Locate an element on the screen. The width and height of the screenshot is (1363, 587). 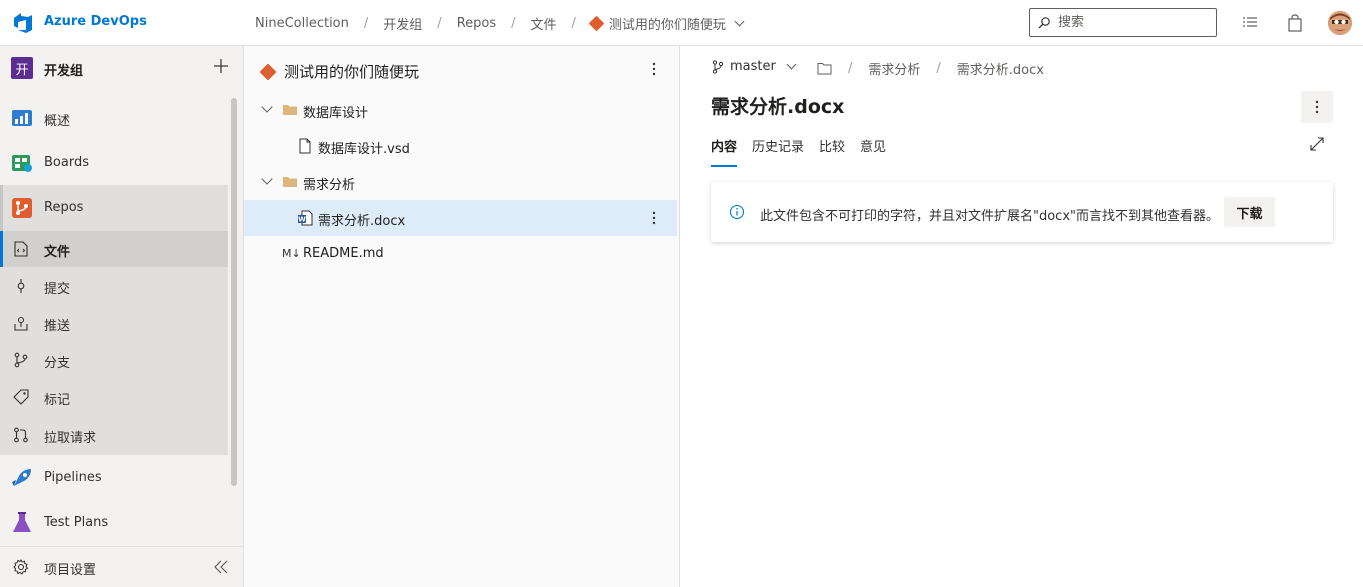
sidebar-item-label: Test Plans is located at coordinates (76, 522).